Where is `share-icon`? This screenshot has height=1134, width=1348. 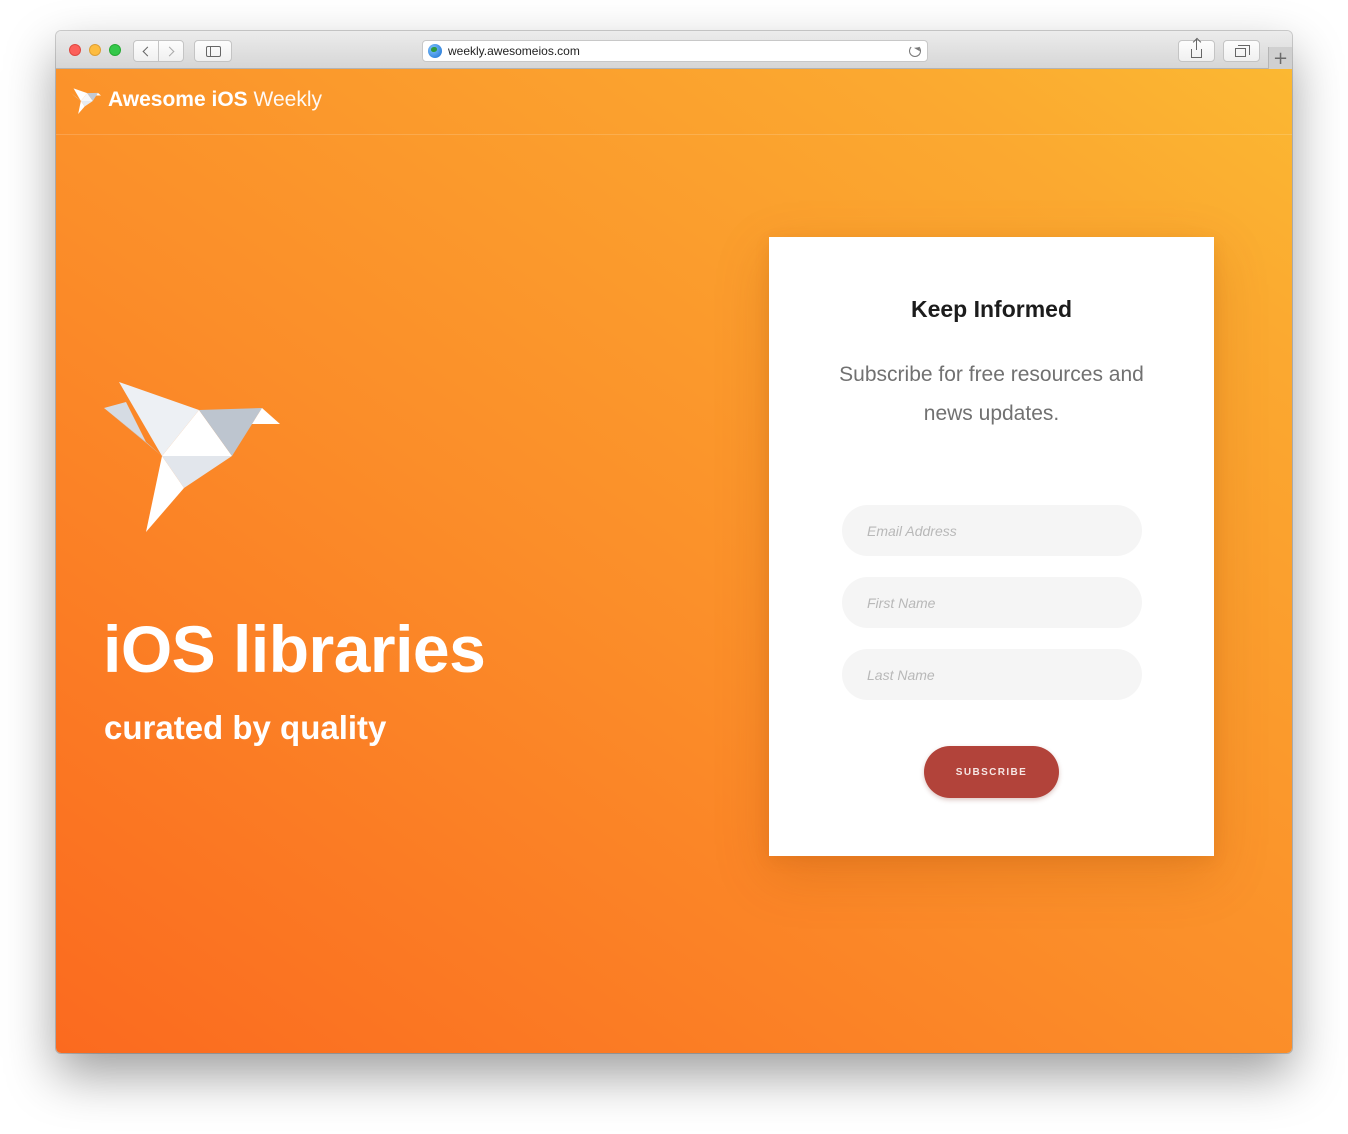 share-icon is located at coordinates (1196, 48).